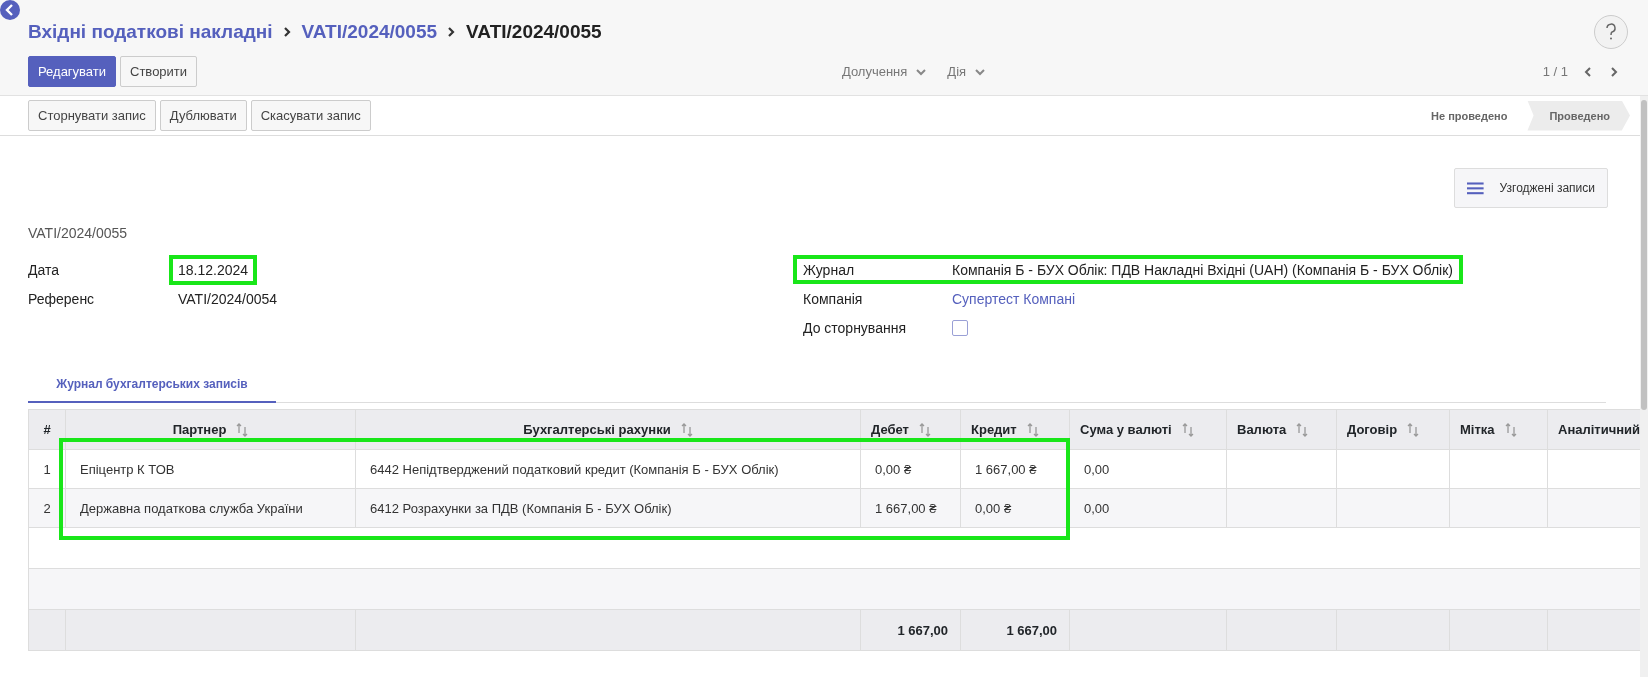 The width and height of the screenshot is (1648, 677). I want to click on table-cell: 6412 Розрахунки за ПДВ (Компанія Б - БУХ Облік), so click(608, 508).